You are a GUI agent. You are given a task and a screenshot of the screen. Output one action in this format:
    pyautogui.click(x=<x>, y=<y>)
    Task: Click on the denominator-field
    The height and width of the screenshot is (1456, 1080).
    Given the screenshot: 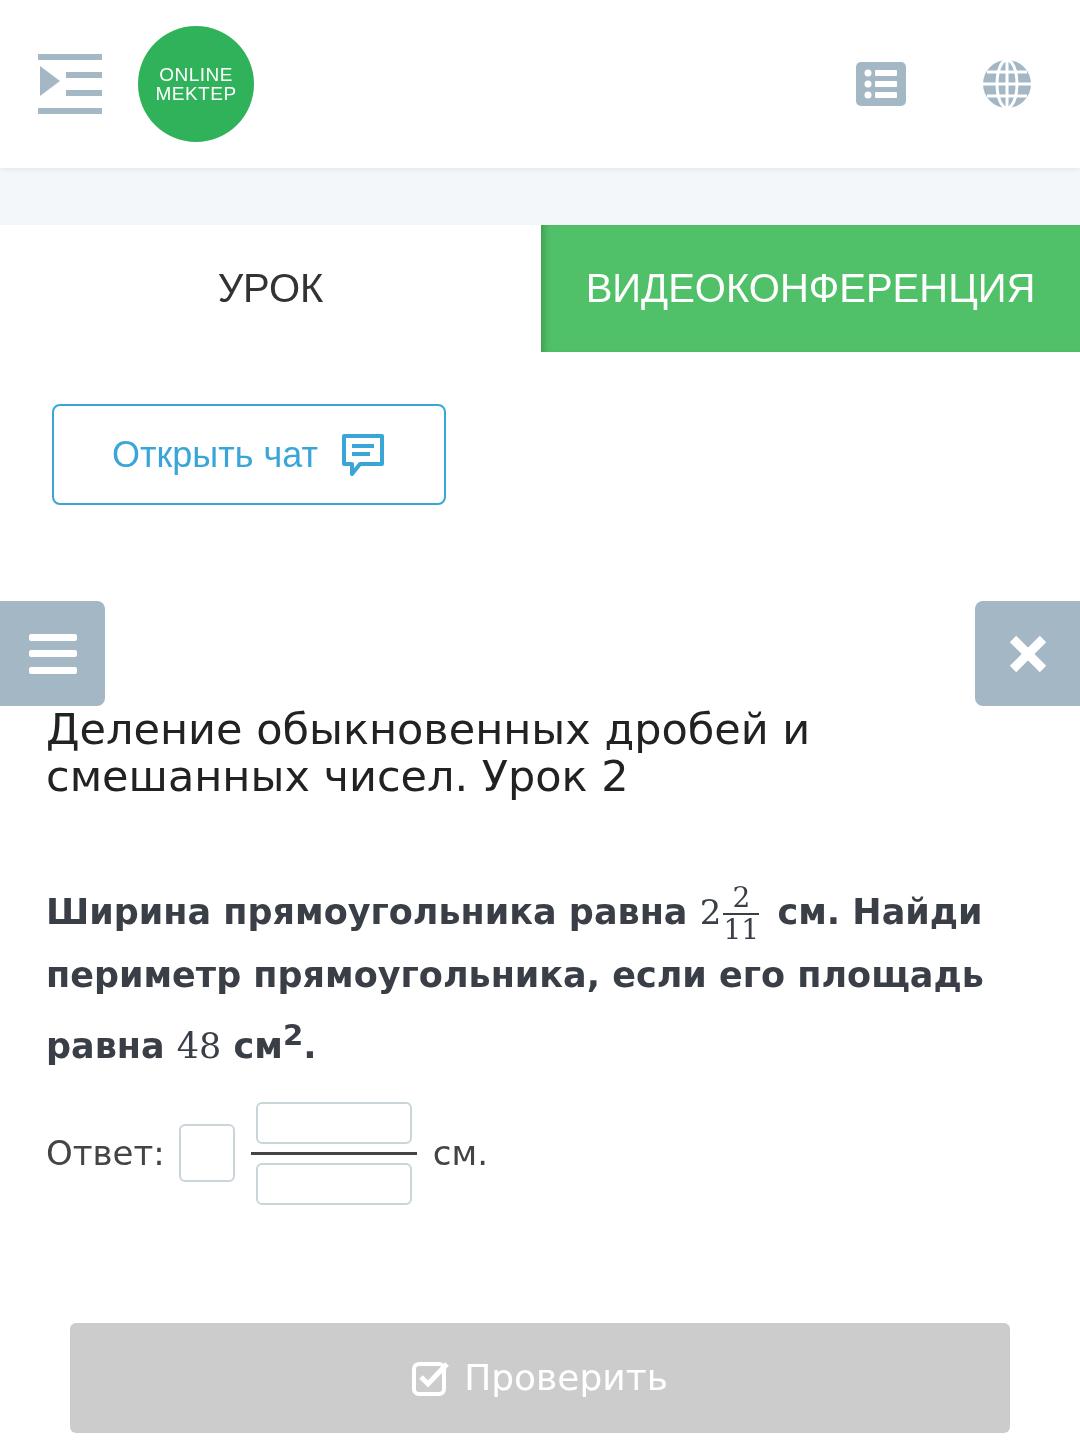 What is the action you would take?
    pyautogui.click(x=333, y=1183)
    